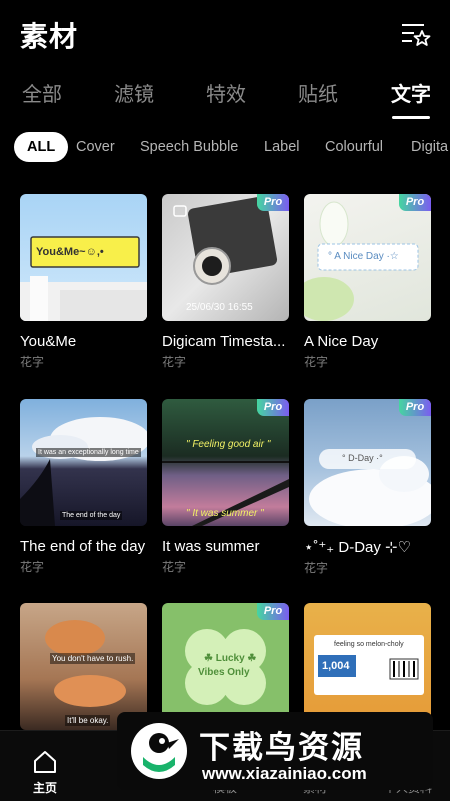 This screenshot has width=450, height=801. Describe the element at coordinates (341, 341) in the screenshot. I see `card-title: A Nice Day` at that location.